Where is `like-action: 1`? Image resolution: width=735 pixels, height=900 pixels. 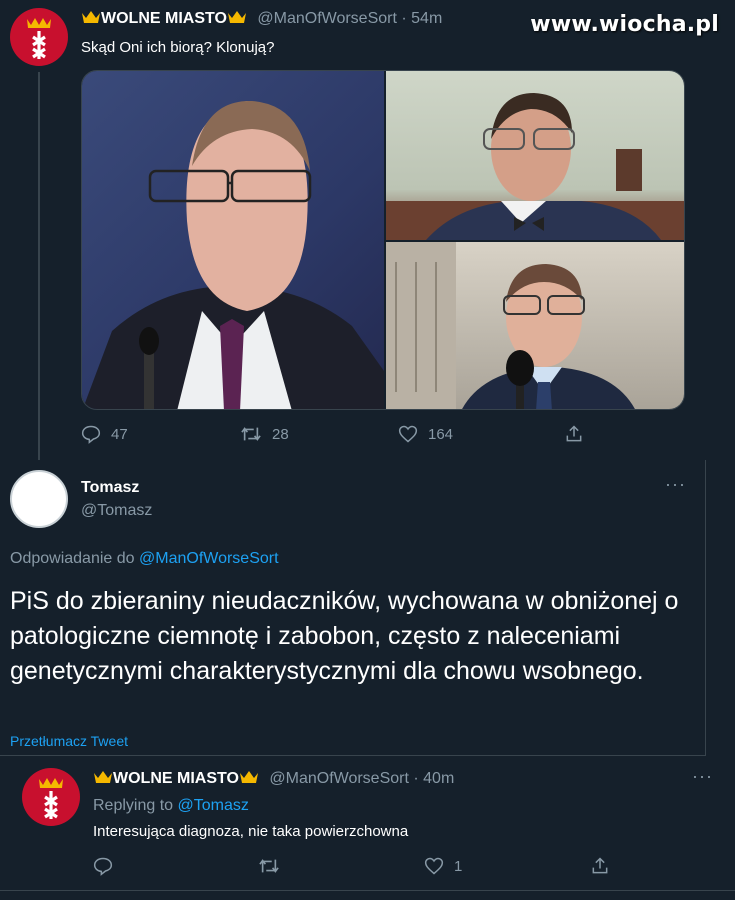 like-action: 1 is located at coordinates (443, 866).